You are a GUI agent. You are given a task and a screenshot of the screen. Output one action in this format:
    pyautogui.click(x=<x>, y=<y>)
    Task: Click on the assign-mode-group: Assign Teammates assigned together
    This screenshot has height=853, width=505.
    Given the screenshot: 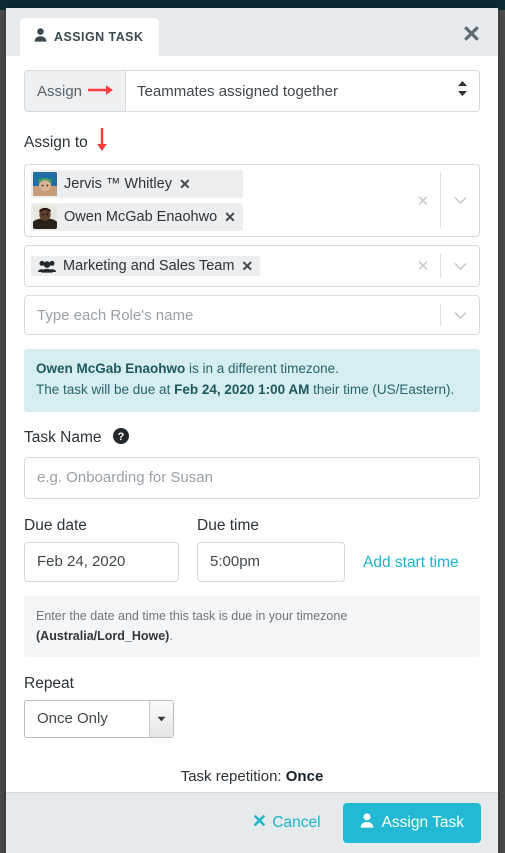 What is the action you would take?
    pyautogui.click(x=252, y=91)
    